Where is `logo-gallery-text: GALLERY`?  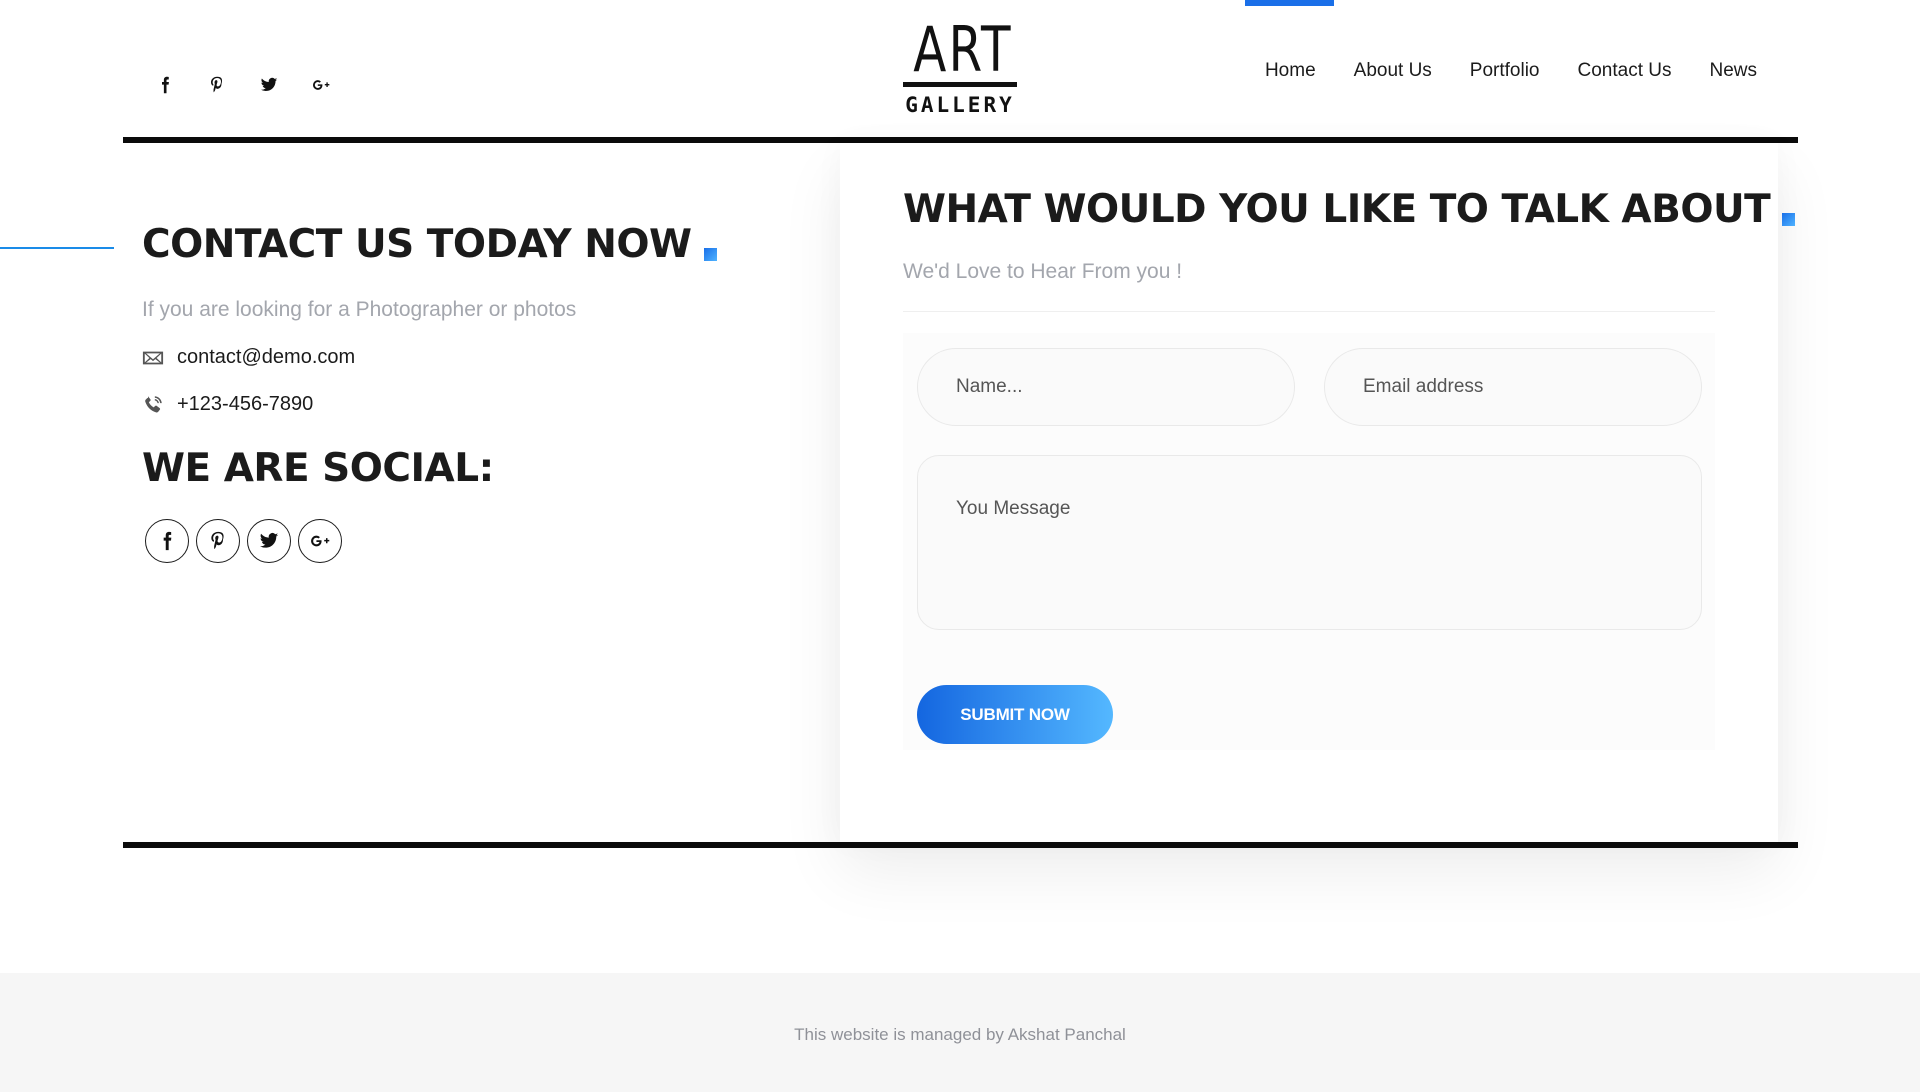
logo-gallery-text: GALLERY is located at coordinates (960, 105).